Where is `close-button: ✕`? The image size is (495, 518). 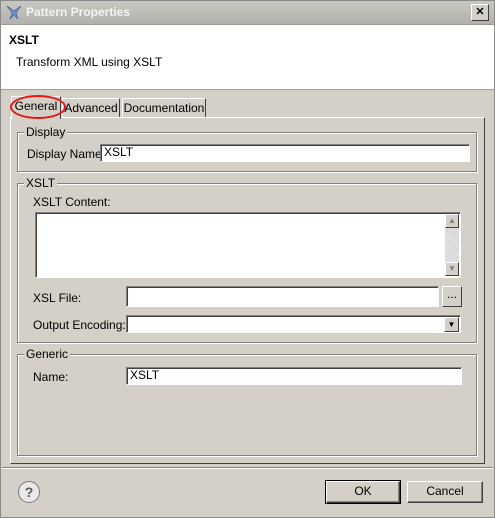 close-button: ✕ is located at coordinates (480, 12).